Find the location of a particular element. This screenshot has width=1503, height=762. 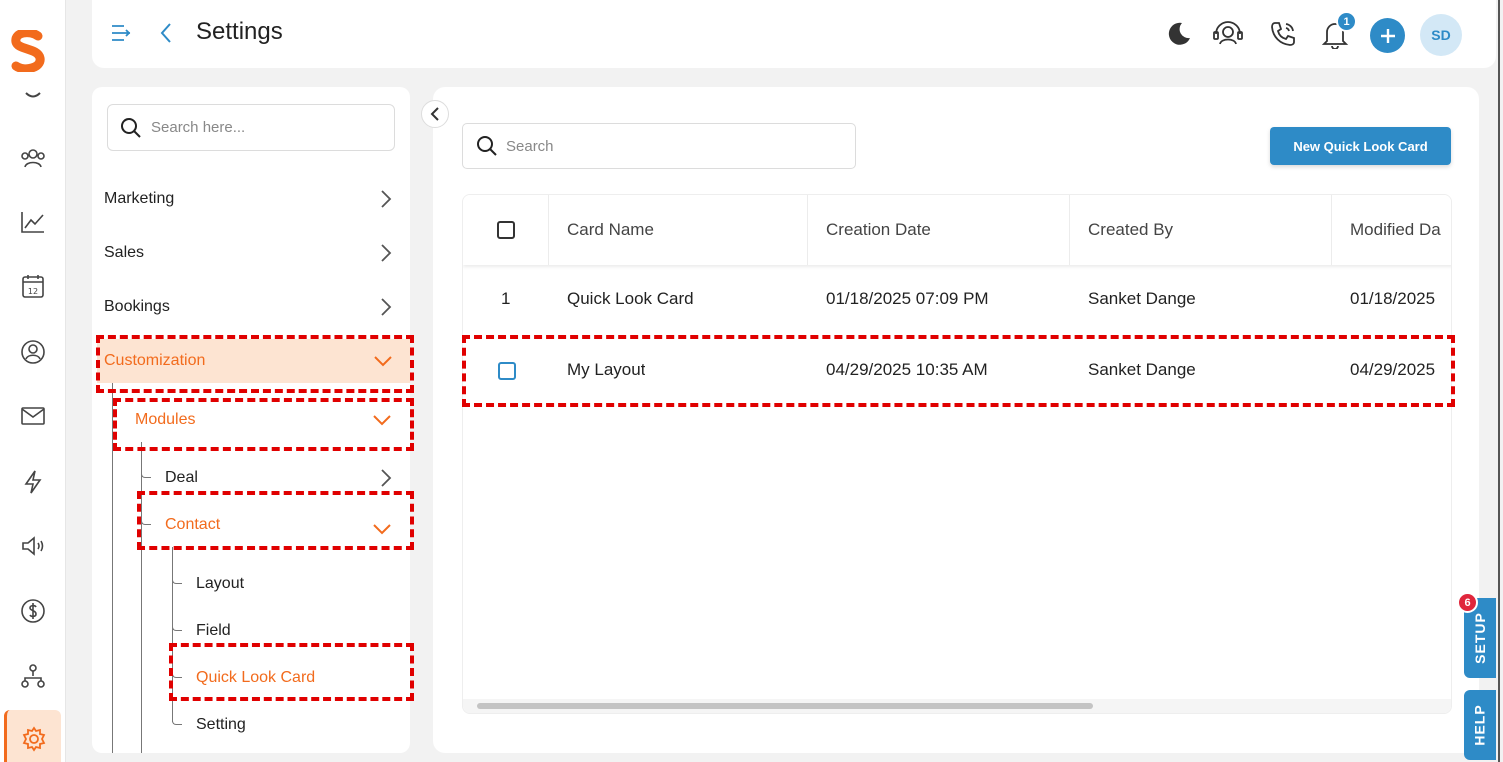

settings-gear-icon is located at coordinates (32, 736).